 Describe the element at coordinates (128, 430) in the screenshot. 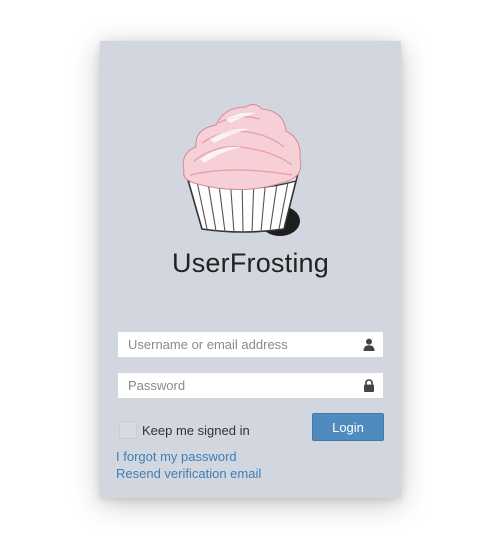

I see `remember-checkbox` at that location.